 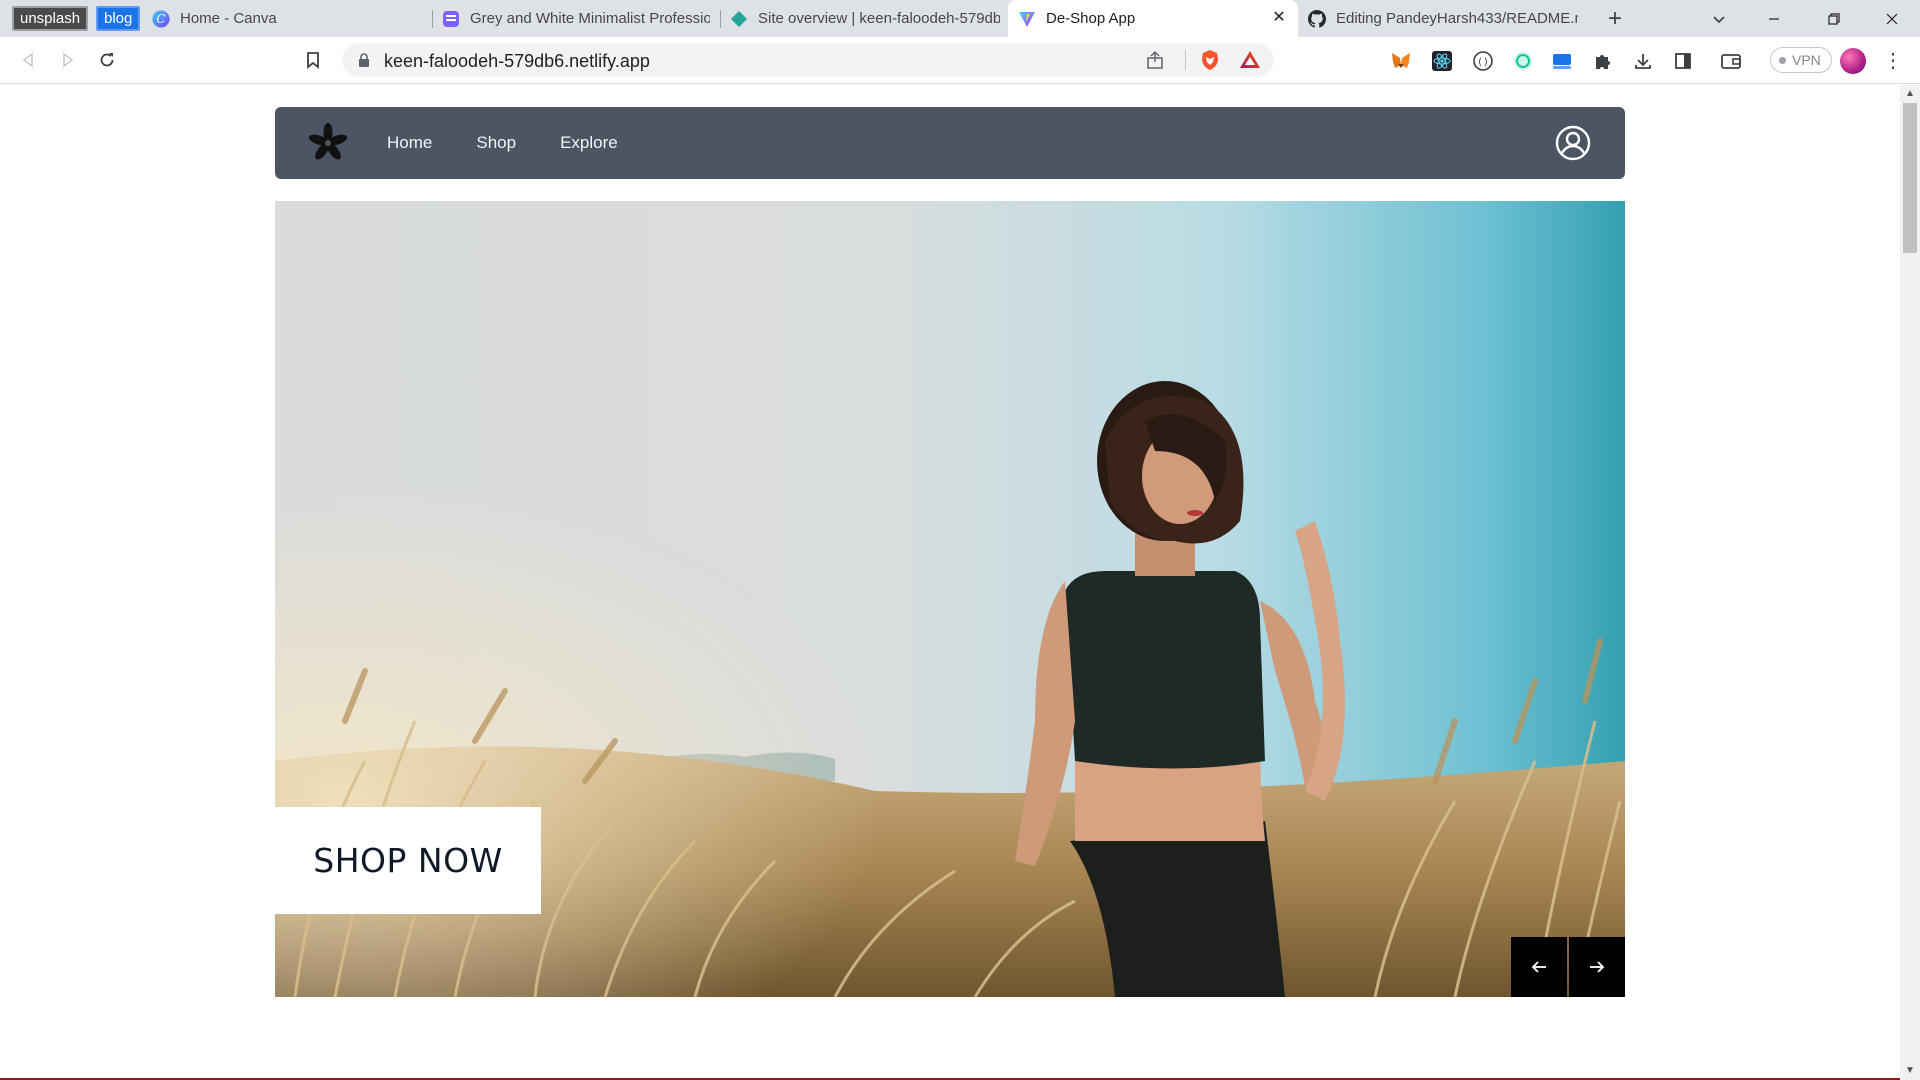 I want to click on bookmark-page-button, so click(x=313, y=60).